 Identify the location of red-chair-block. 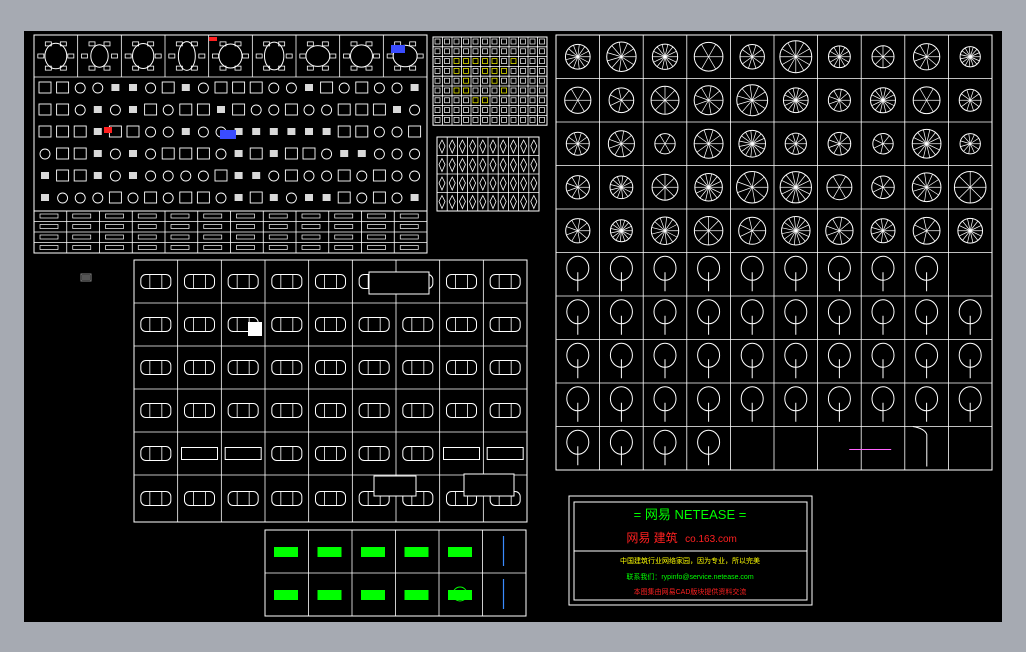
(213, 39).